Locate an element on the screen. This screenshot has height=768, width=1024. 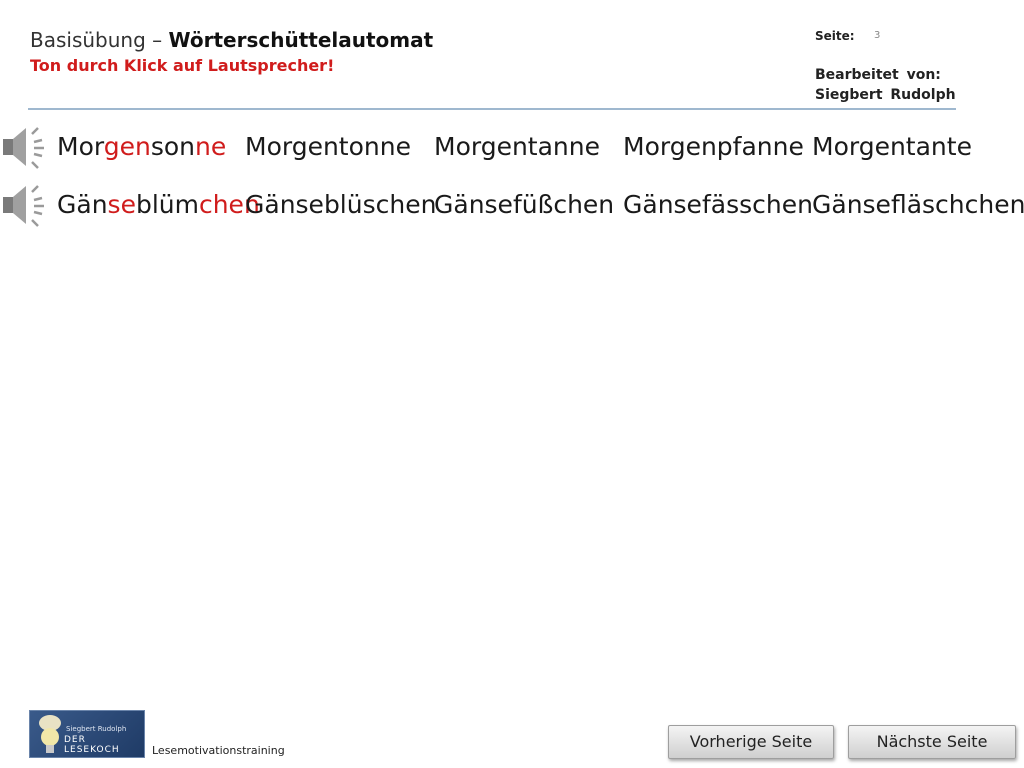
page-label: Seite: is located at coordinates (835, 36).